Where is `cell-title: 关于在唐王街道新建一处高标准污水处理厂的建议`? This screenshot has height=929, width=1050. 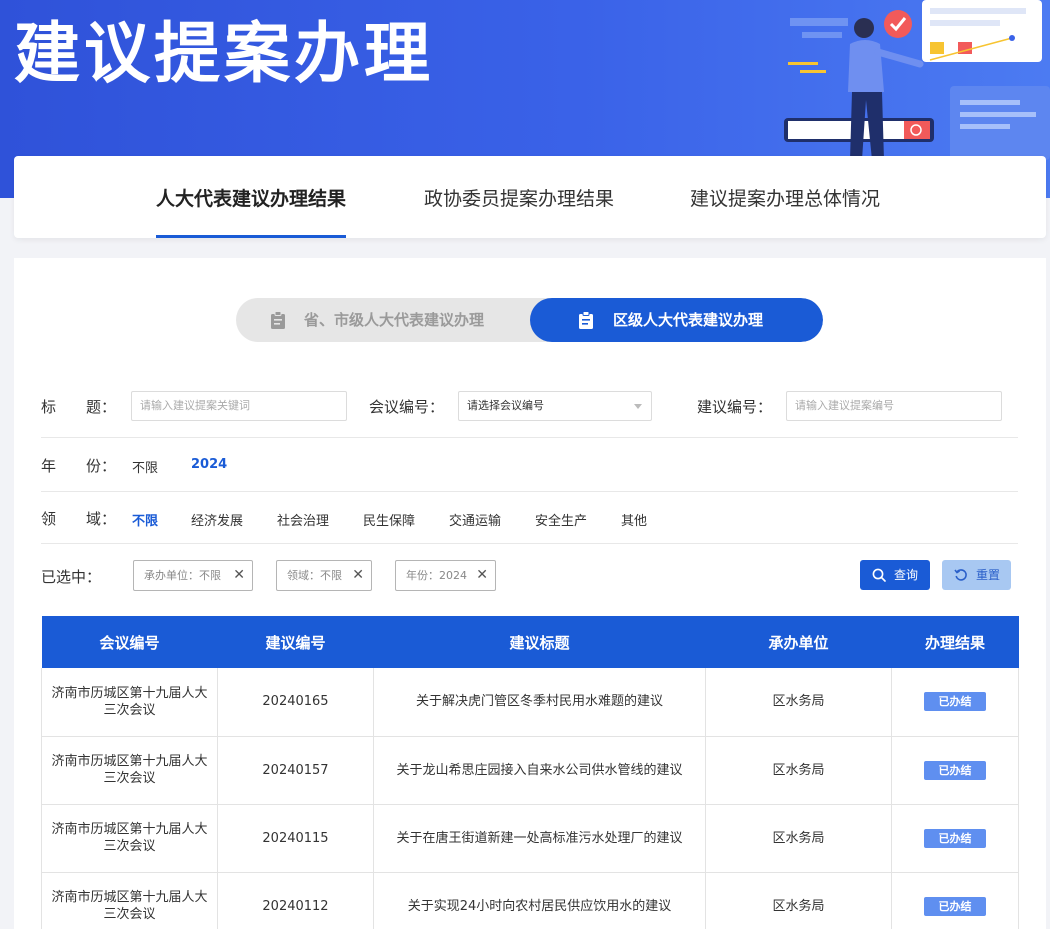 cell-title: 关于在唐王街道新建一处高标准污水处理厂的建议 is located at coordinates (539, 838).